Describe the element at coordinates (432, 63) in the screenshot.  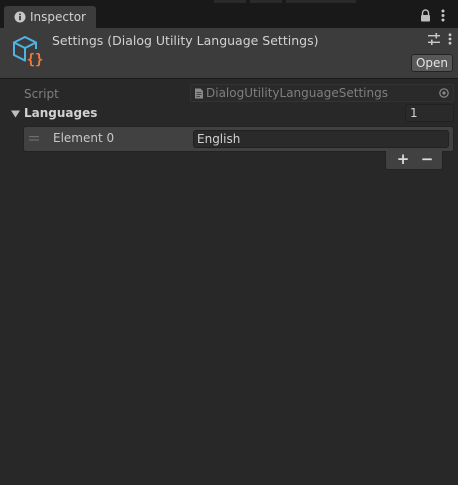
I see `open-button: Open` at that location.